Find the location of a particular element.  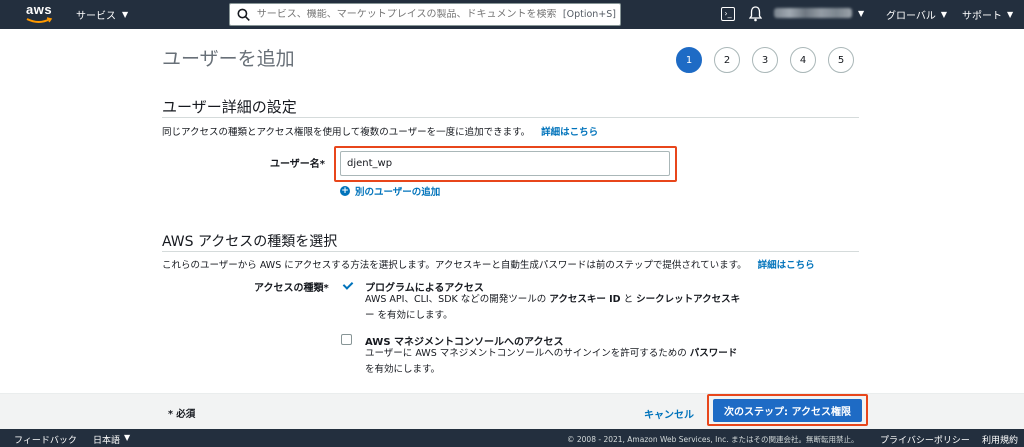

account-menu: ▼ is located at coordinates (819, 13).